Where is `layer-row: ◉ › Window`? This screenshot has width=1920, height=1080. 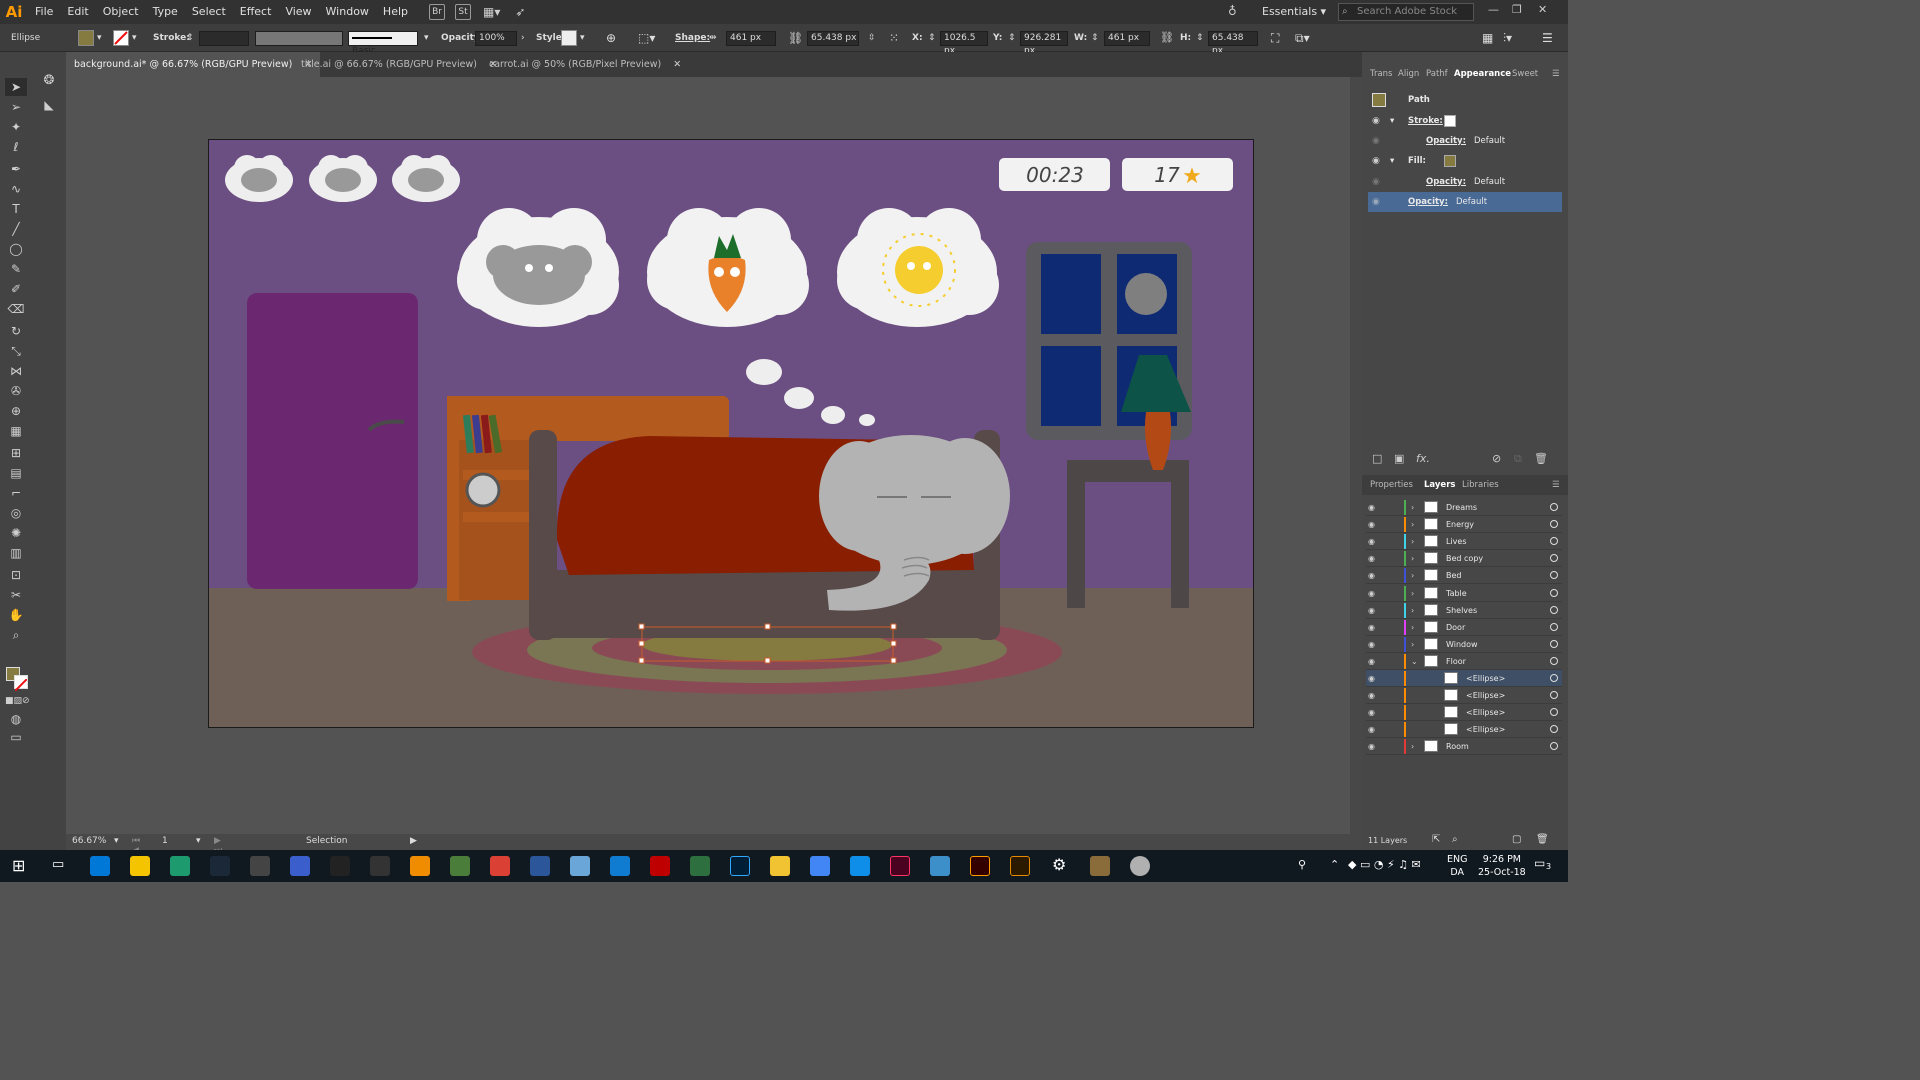 layer-row: ◉ › Window is located at coordinates (1464, 644).